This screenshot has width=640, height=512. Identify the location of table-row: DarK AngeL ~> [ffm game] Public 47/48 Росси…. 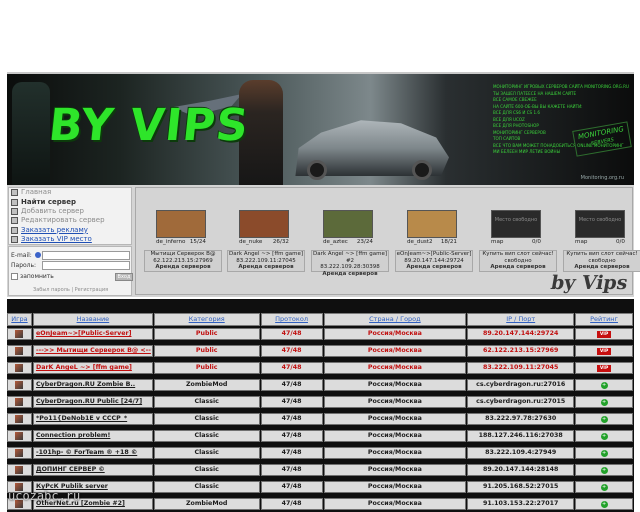
(320, 369).